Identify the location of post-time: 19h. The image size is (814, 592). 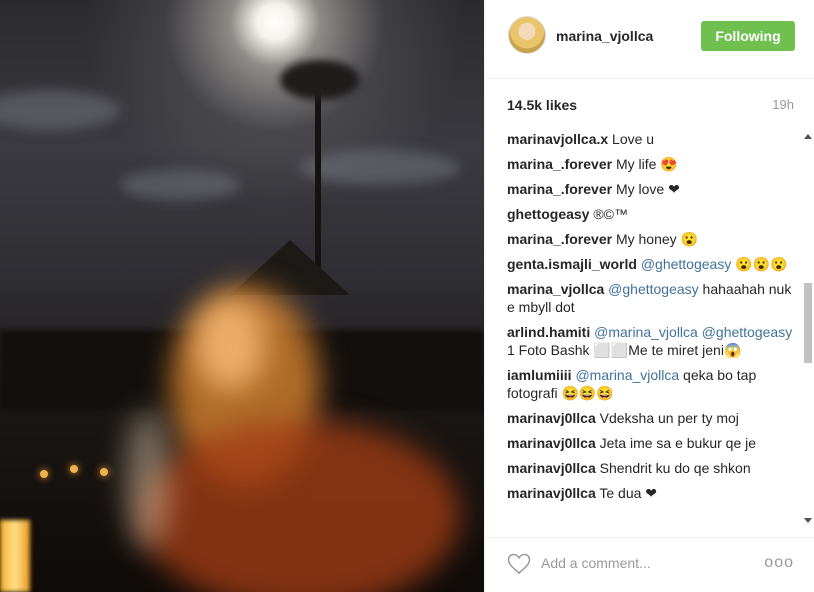
(783, 104).